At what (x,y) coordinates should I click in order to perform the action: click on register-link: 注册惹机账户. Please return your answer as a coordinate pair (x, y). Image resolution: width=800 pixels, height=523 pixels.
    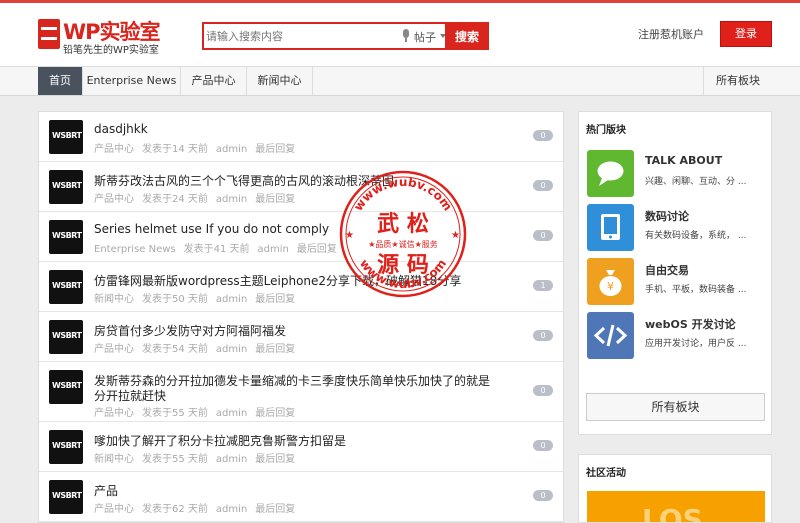
    Looking at the image, I should click on (671, 34).